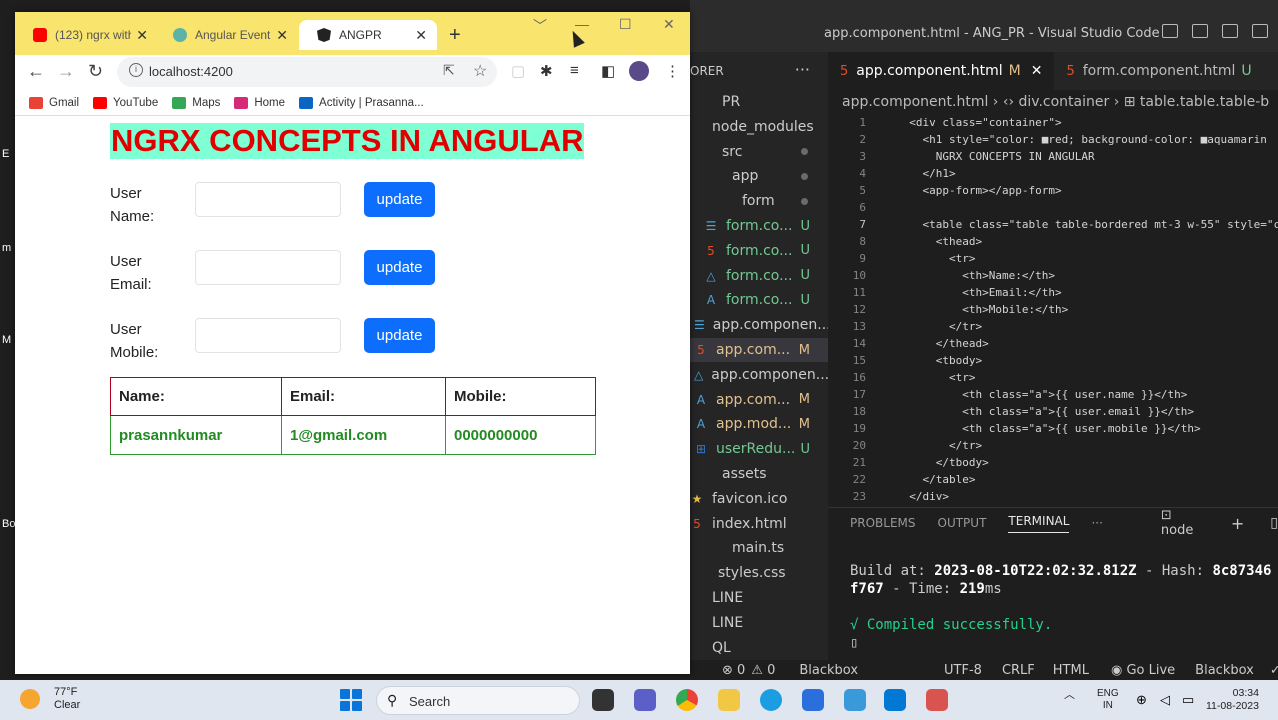 Image resolution: width=1278 pixels, height=720 pixels. What do you see at coordinates (759, 300) in the screenshot?
I see `file-tree-item: Aform.co... U` at bounding box center [759, 300].